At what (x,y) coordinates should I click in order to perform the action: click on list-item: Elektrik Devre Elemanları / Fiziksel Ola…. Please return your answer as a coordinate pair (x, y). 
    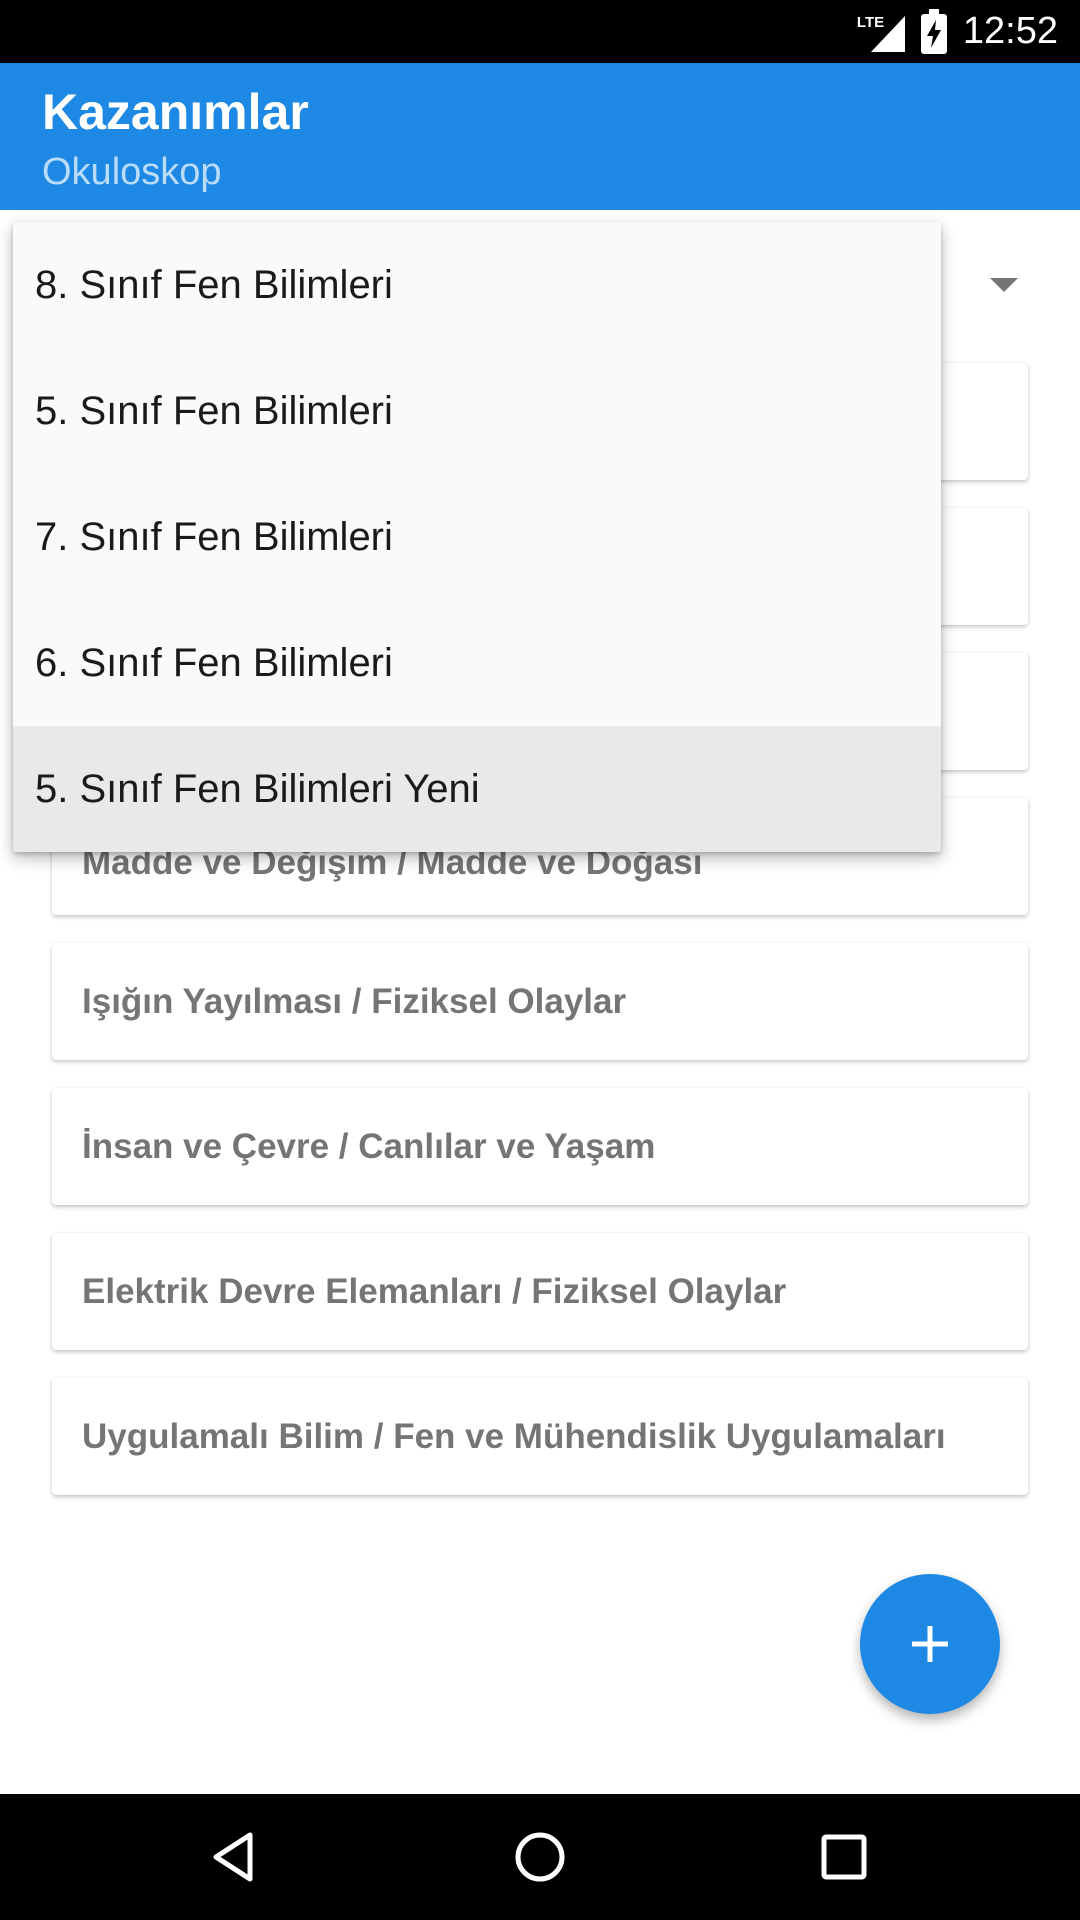
    Looking at the image, I should click on (540, 1291).